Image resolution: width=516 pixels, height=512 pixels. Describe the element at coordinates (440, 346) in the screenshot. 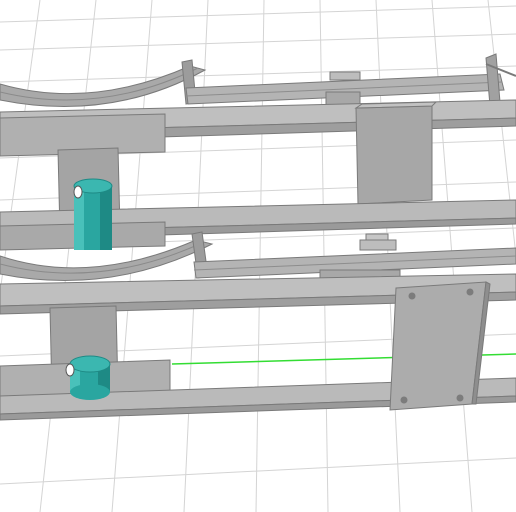

I see `bracket-plate` at that location.